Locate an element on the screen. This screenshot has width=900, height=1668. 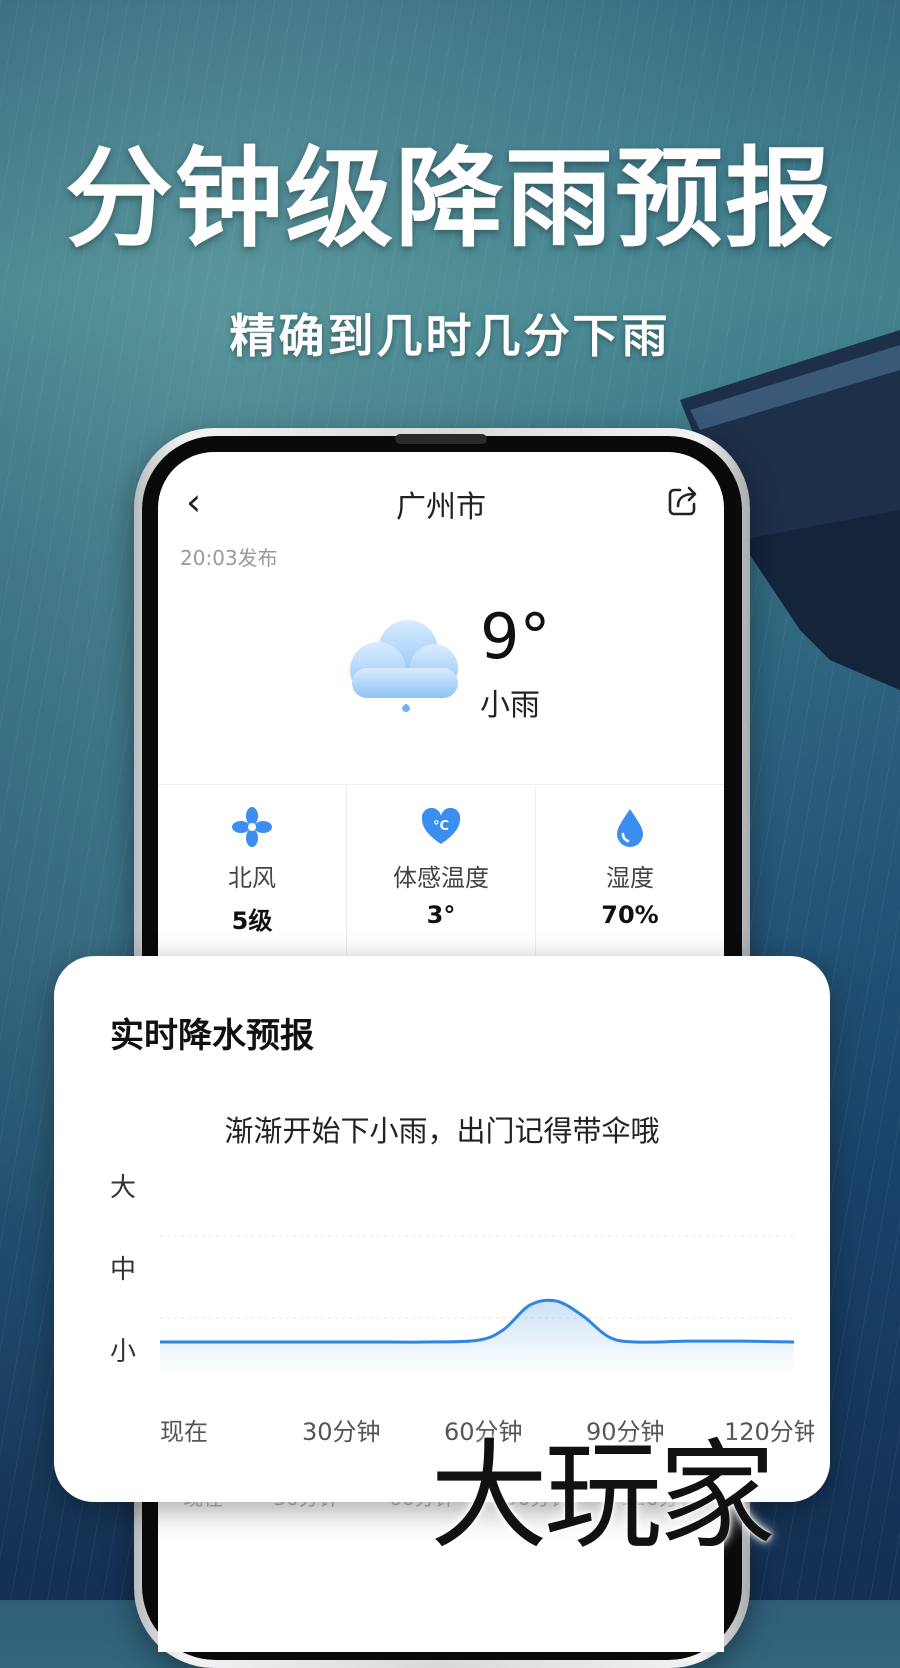
stat-wind: 北风 5级 is located at coordinates (252, 871).